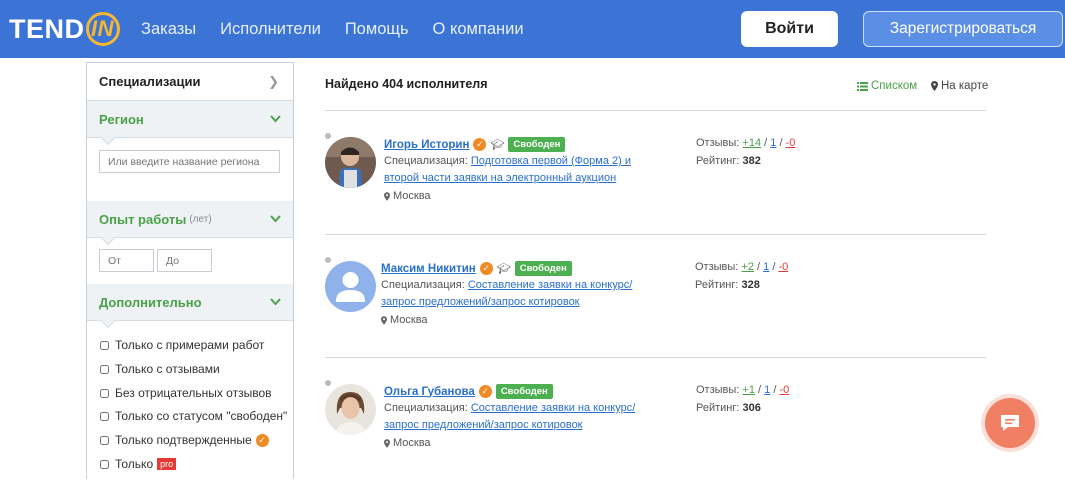  What do you see at coordinates (426, 145) in the screenshot?
I see `performer-name: Игорь Историн` at bounding box center [426, 145].